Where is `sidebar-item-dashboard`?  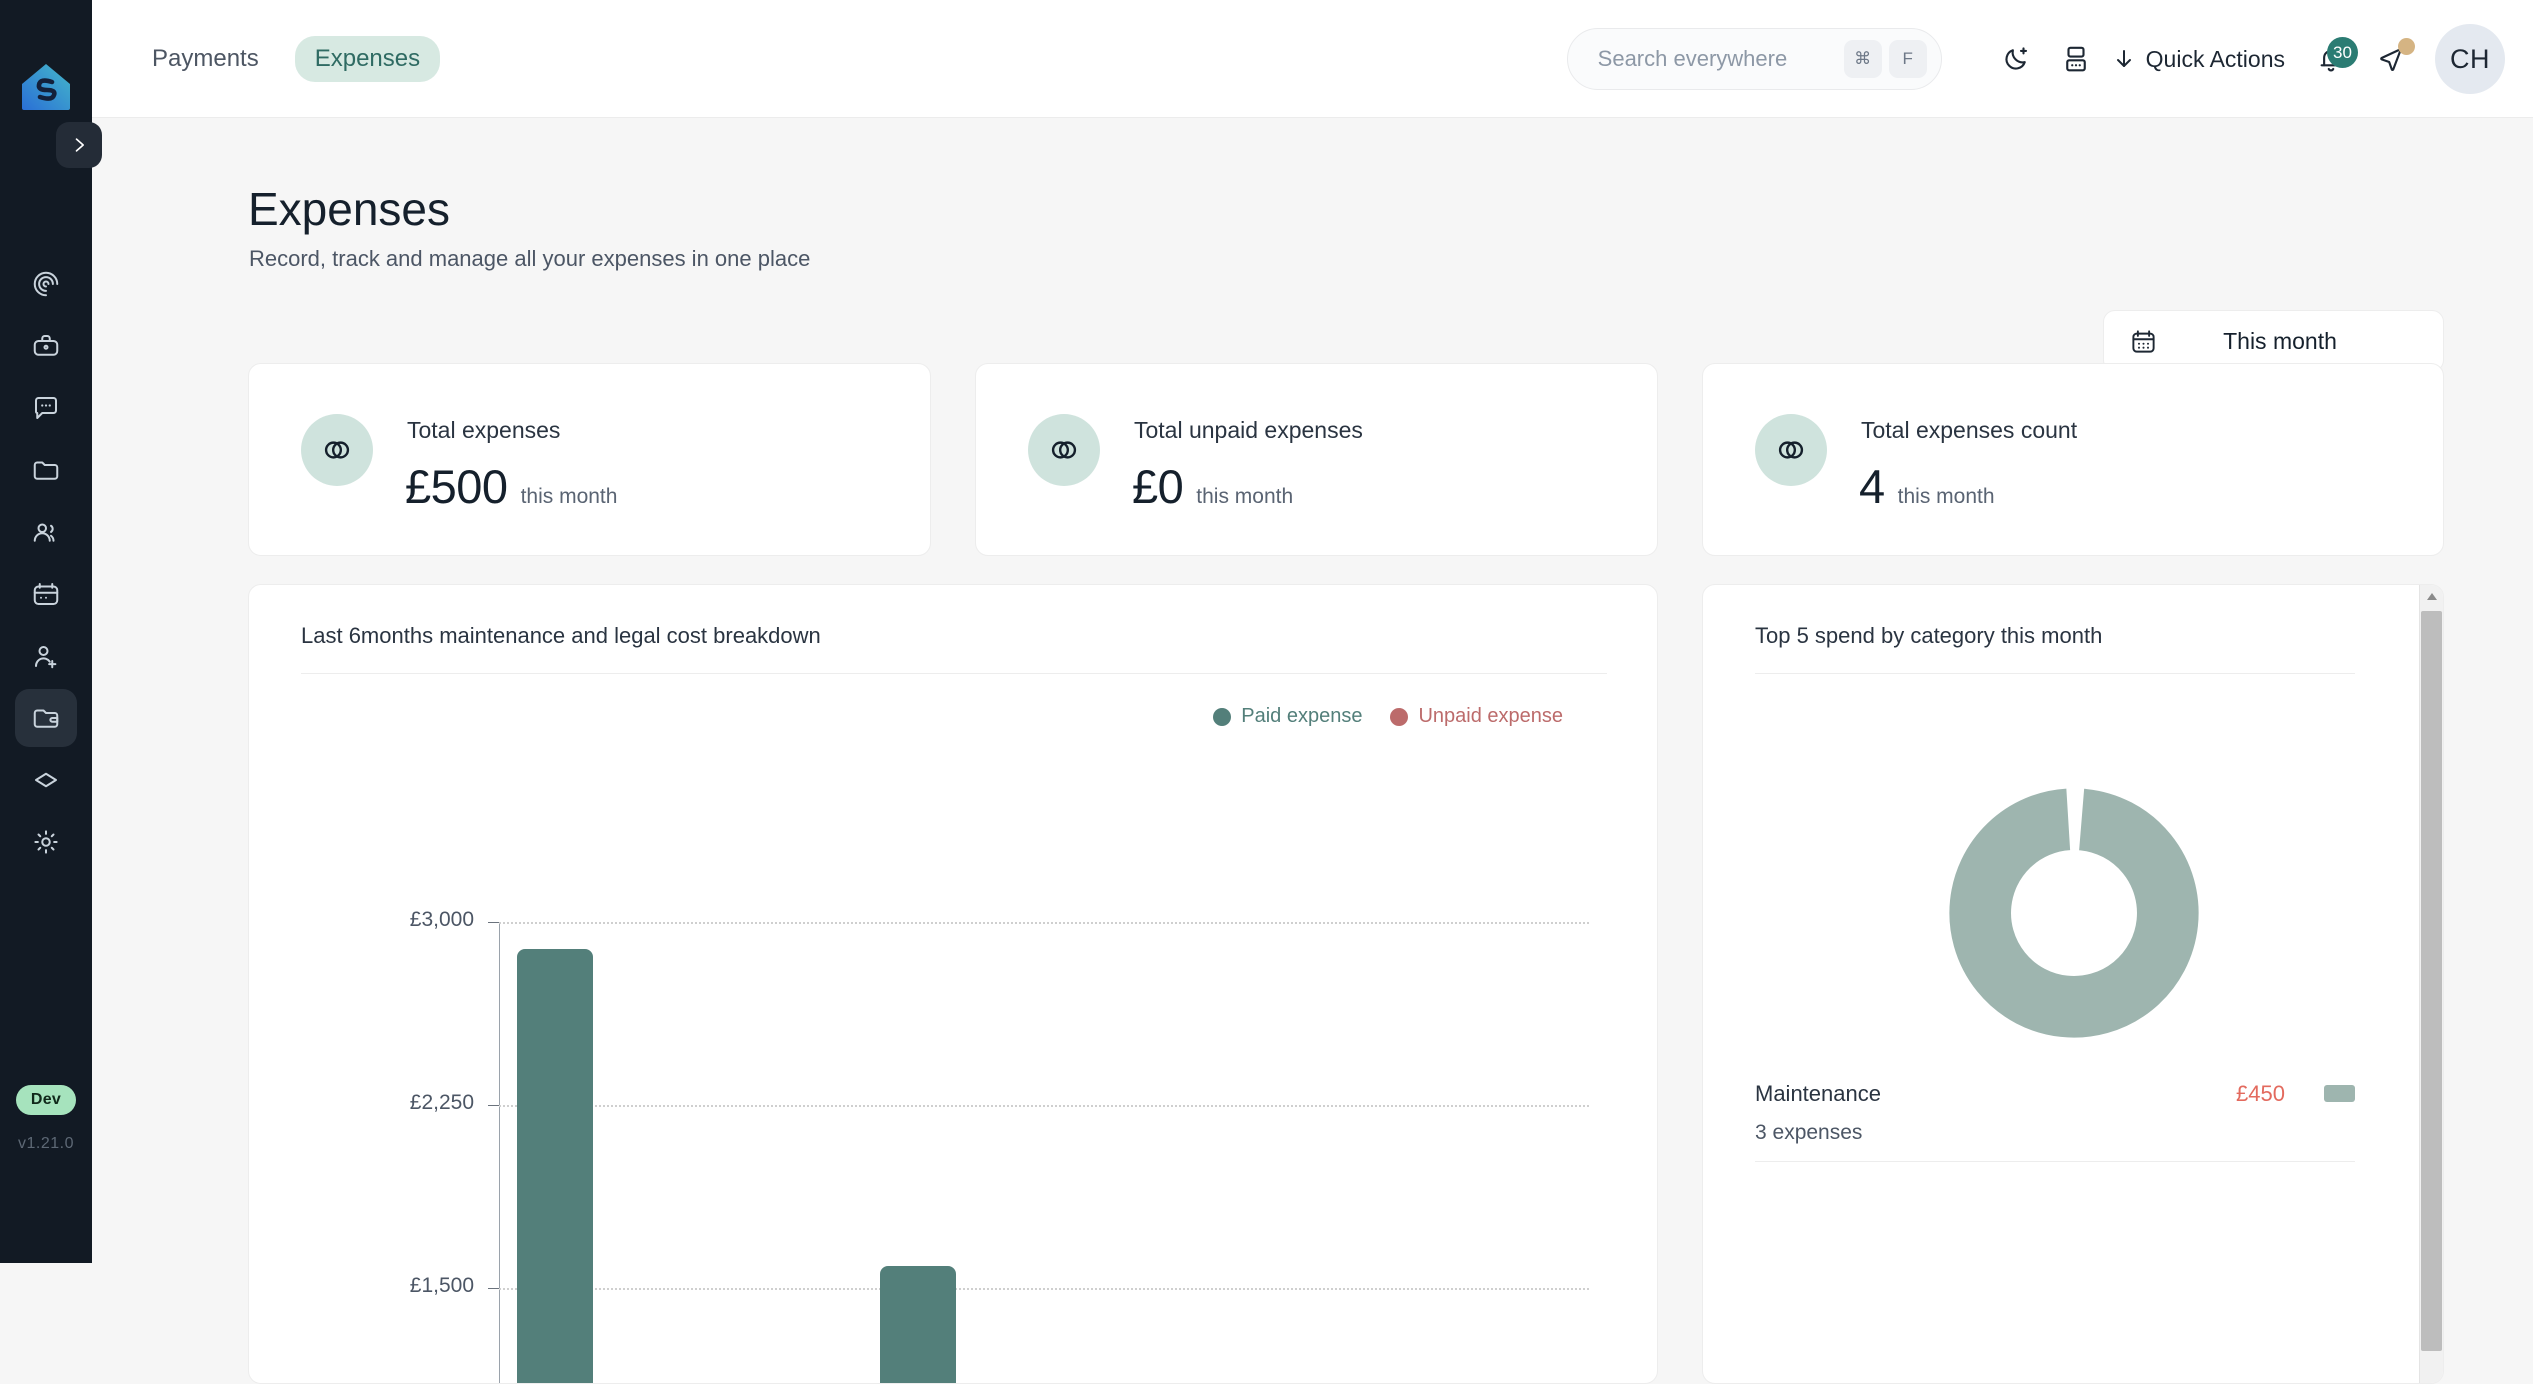 sidebar-item-dashboard is located at coordinates (46, 284).